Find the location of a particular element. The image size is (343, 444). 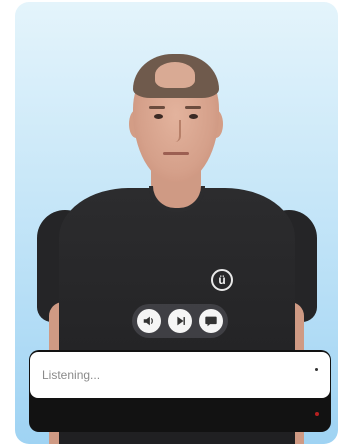

play-button is located at coordinates (180, 321).